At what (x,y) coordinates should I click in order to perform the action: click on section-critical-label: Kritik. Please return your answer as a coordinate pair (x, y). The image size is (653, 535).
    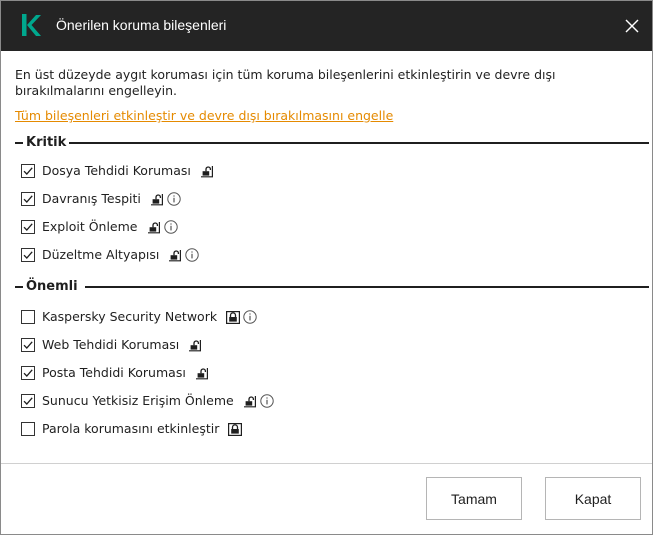
    Looking at the image, I should click on (47, 143).